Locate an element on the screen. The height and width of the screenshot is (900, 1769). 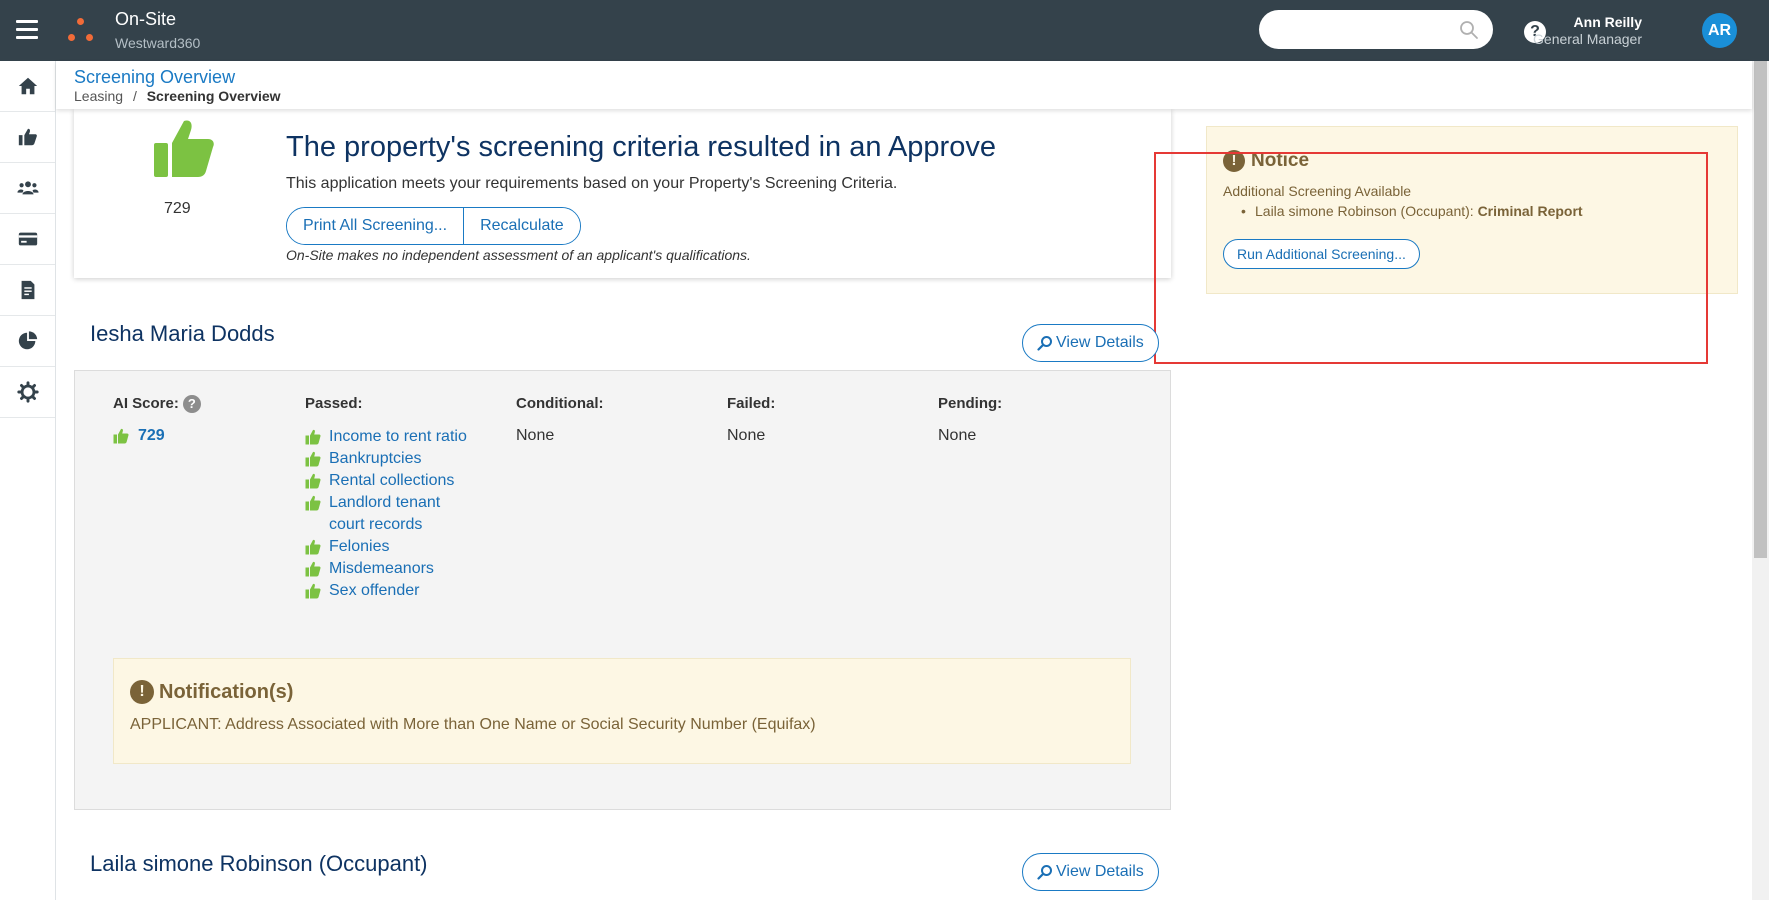
pending-header: Pending: is located at coordinates (970, 403).